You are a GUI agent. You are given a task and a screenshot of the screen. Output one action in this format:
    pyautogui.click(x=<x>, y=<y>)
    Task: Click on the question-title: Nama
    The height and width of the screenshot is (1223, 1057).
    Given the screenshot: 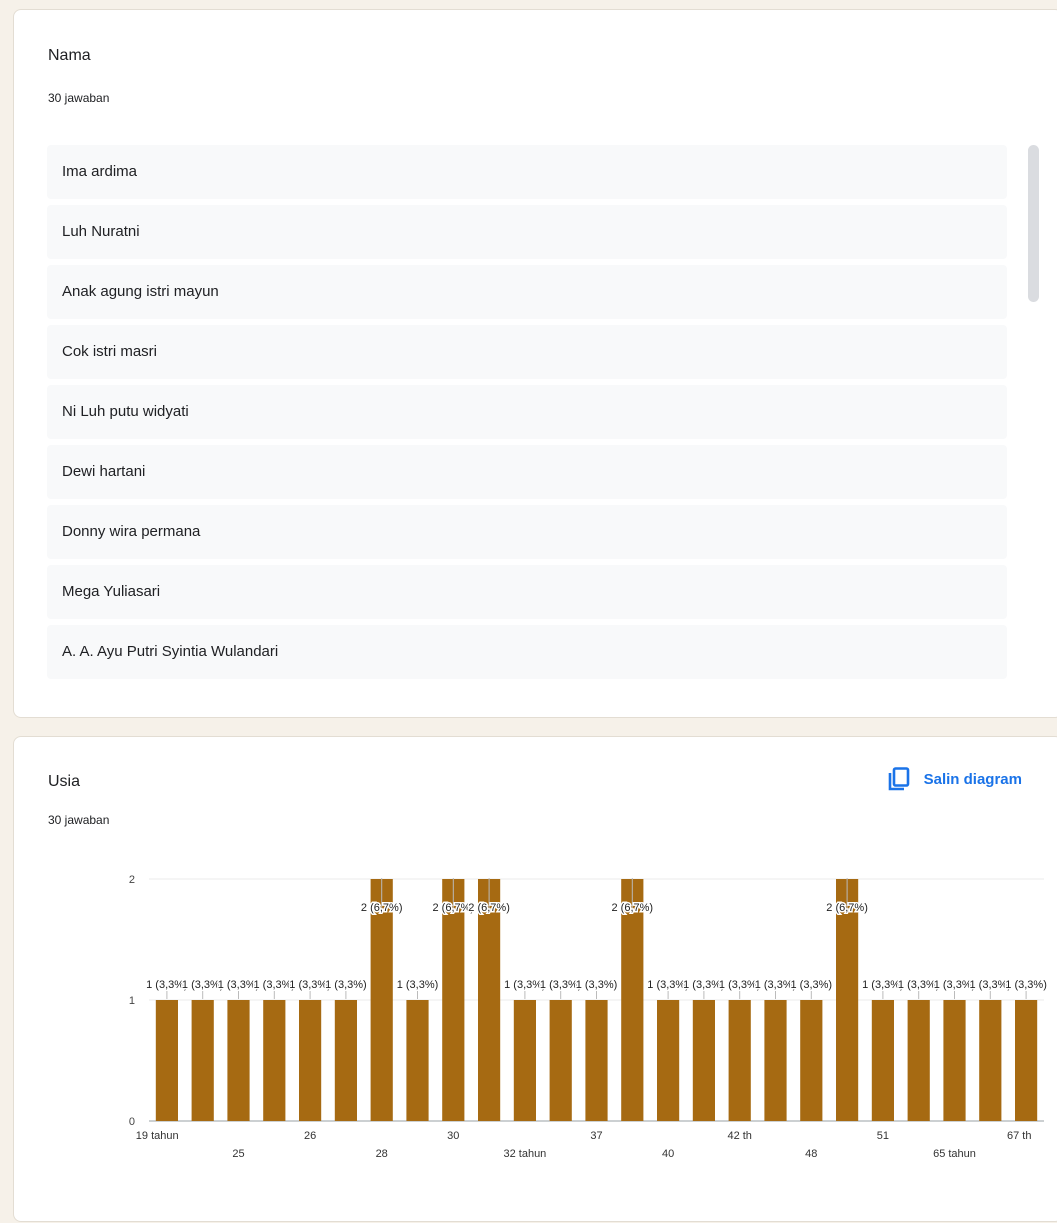 What is the action you would take?
    pyautogui.click(x=69, y=55)
    